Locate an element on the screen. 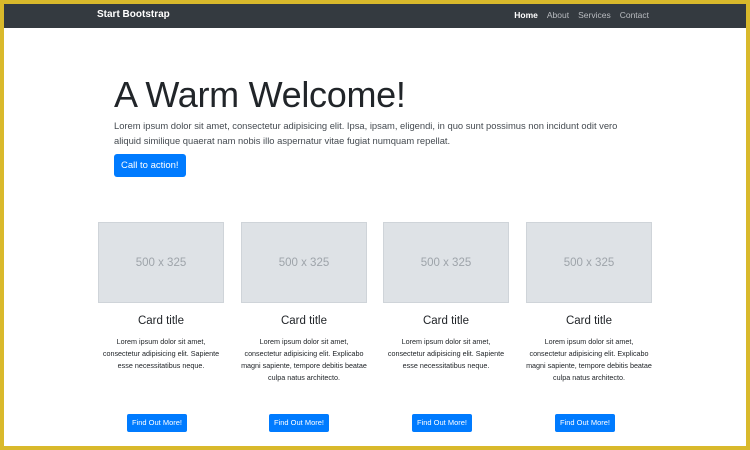 Image resolution: width=750 pixels, height=450 pixels. nav-link-home: Home is located at coordinates (526, 15).